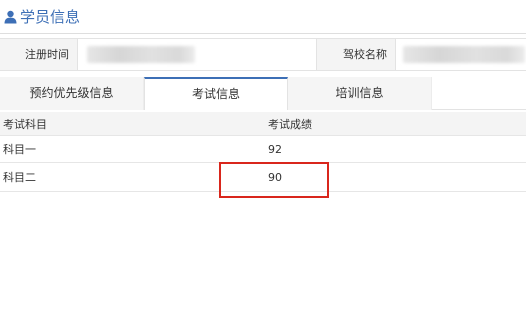 The height and width of the screenshot is (330, 526). What do you see at coordinates (356, 54) in the screenshot?
I see `school-name-label: 驾校名称` at bounding box center [356, 54].